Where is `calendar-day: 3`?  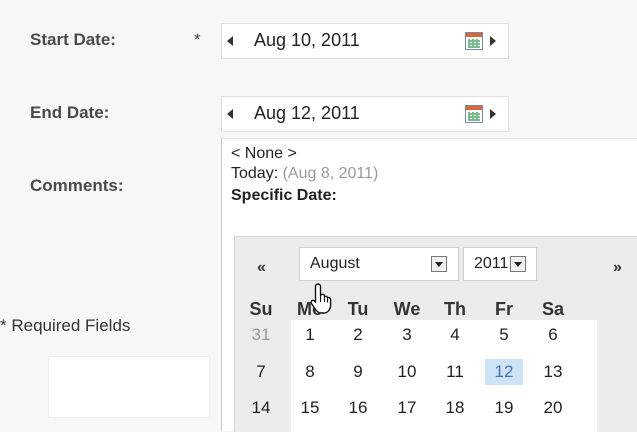
calendar-day: 3 is located at coordinates (407, 335).